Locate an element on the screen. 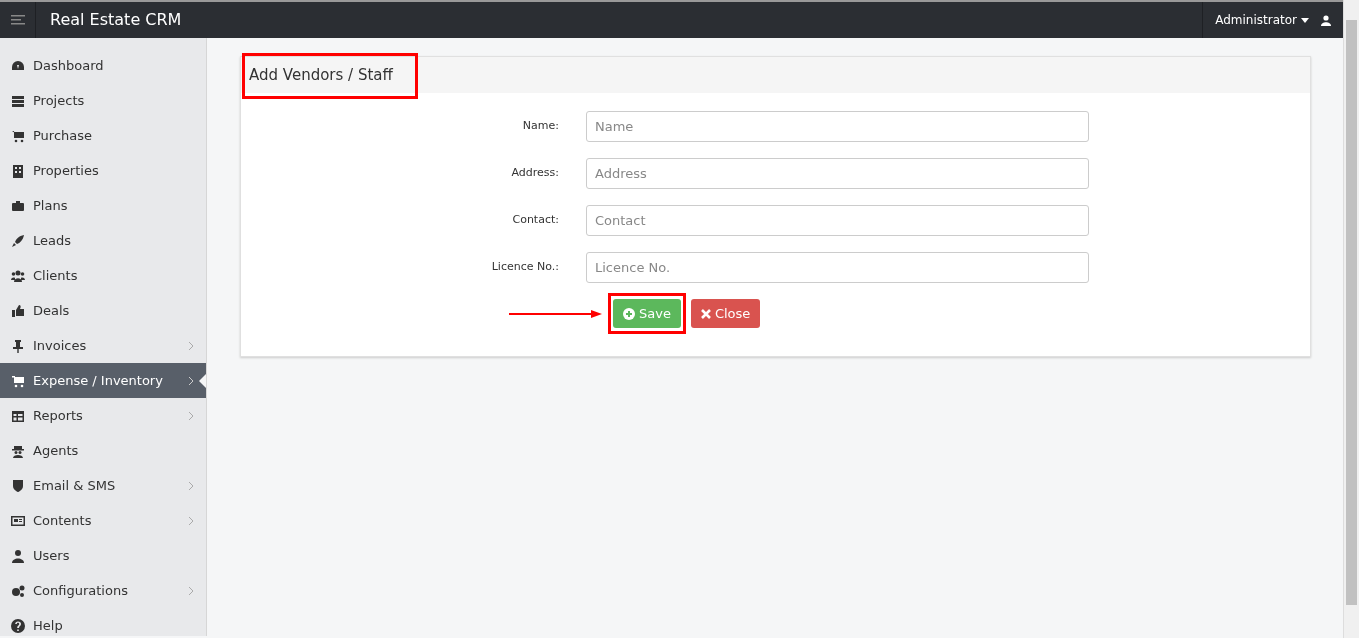 The image size is (1359, 638). sidebar-item: Leads is located at coordinates (103, 240).